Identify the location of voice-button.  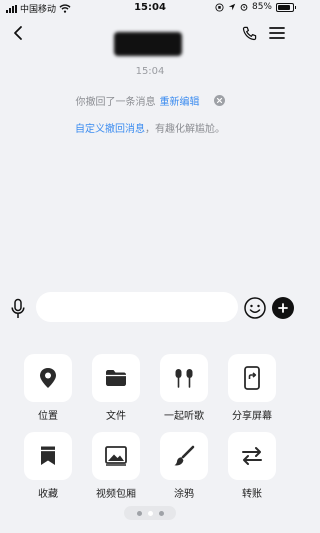
(18, 309).